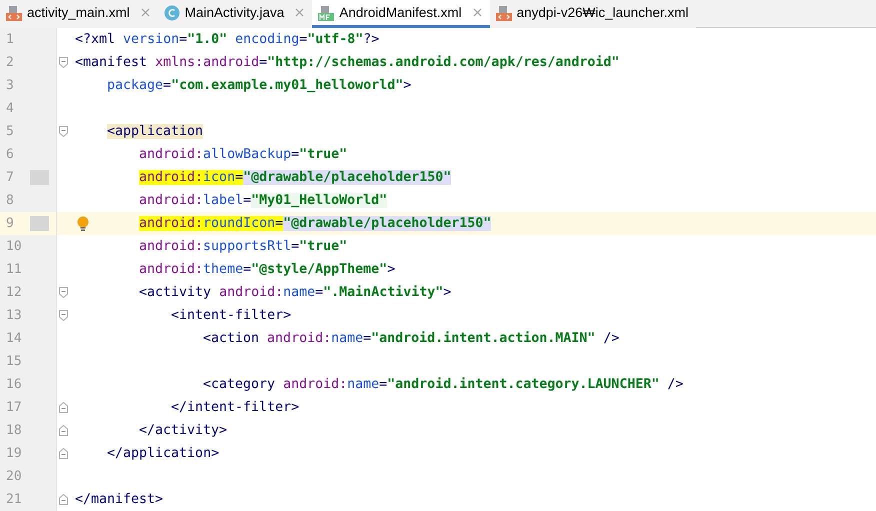 This screenshot has height=511, width=876. Describe the element at coordinates (10, 177) in the screenshot. I see `line-number: 7` at that location.